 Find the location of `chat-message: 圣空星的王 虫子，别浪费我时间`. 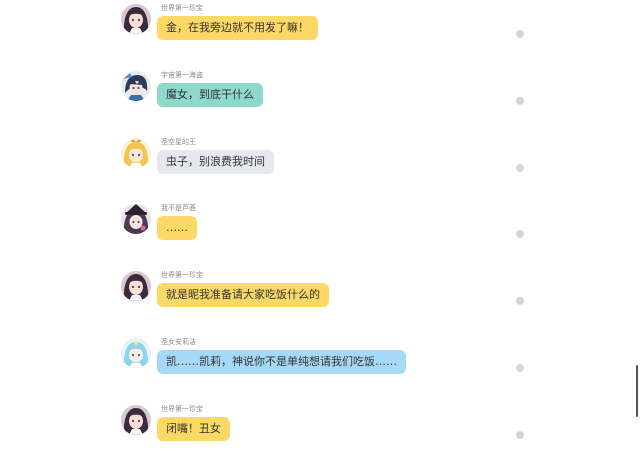

chat-message: 圣空星的王 虫子，别浪费我时间 is located at coordinates (331, 163).